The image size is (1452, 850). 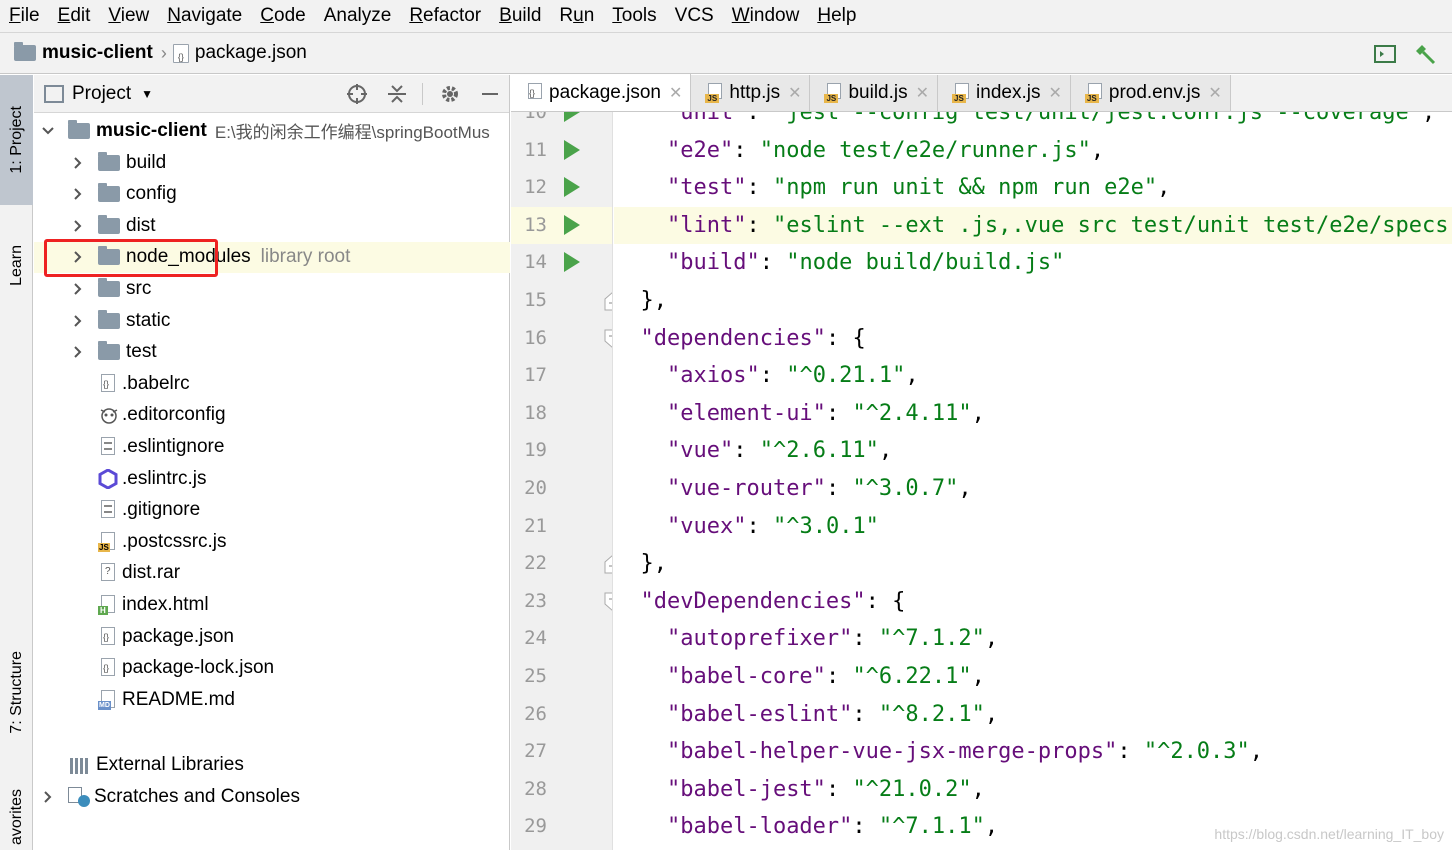 I want to click on tree-item-package-lock-json: {} package-lock.json, so click(x=272, y=668).